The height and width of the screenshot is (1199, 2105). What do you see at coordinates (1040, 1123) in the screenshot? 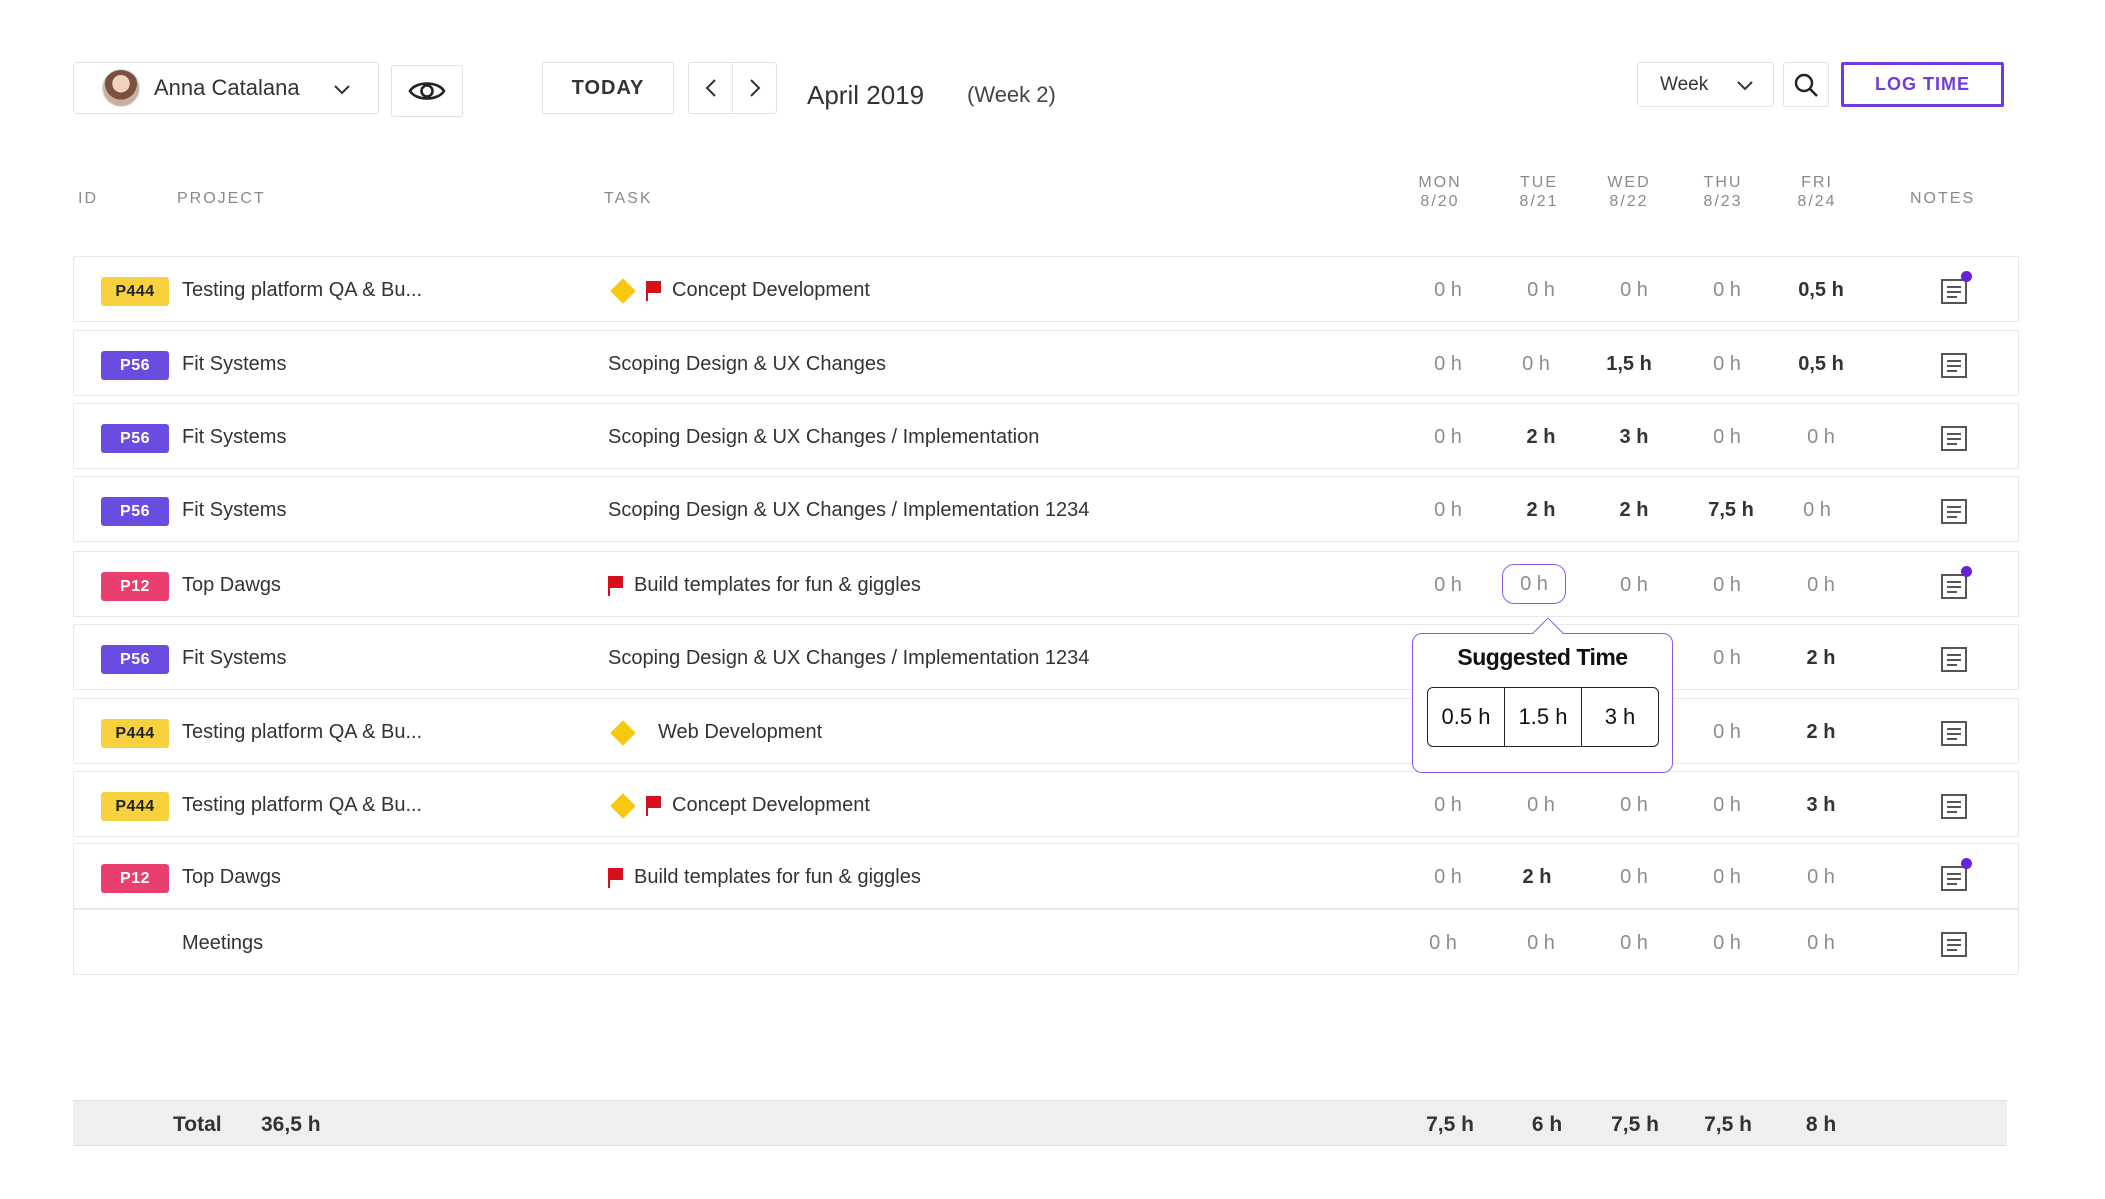
I see `total-bar: Total 36,5 h 7,5 h 6 h 7,5 h 7,5 h 8 h` at bounding box center [1040, 1123].